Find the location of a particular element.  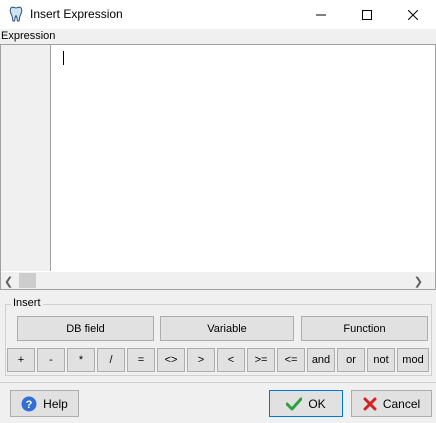

tooth-icon is located at coordinates (16, 14).